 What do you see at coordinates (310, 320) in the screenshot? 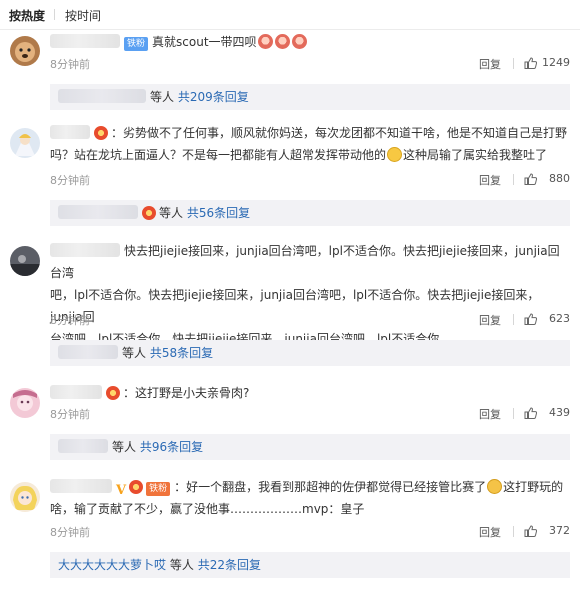
I see `comment-meta: 8分钟前 回复 623` at bounding box center [310, 320].